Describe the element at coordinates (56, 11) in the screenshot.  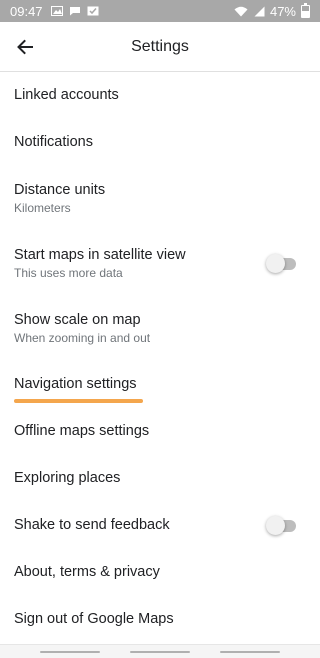
I see `image-icon` at that location.